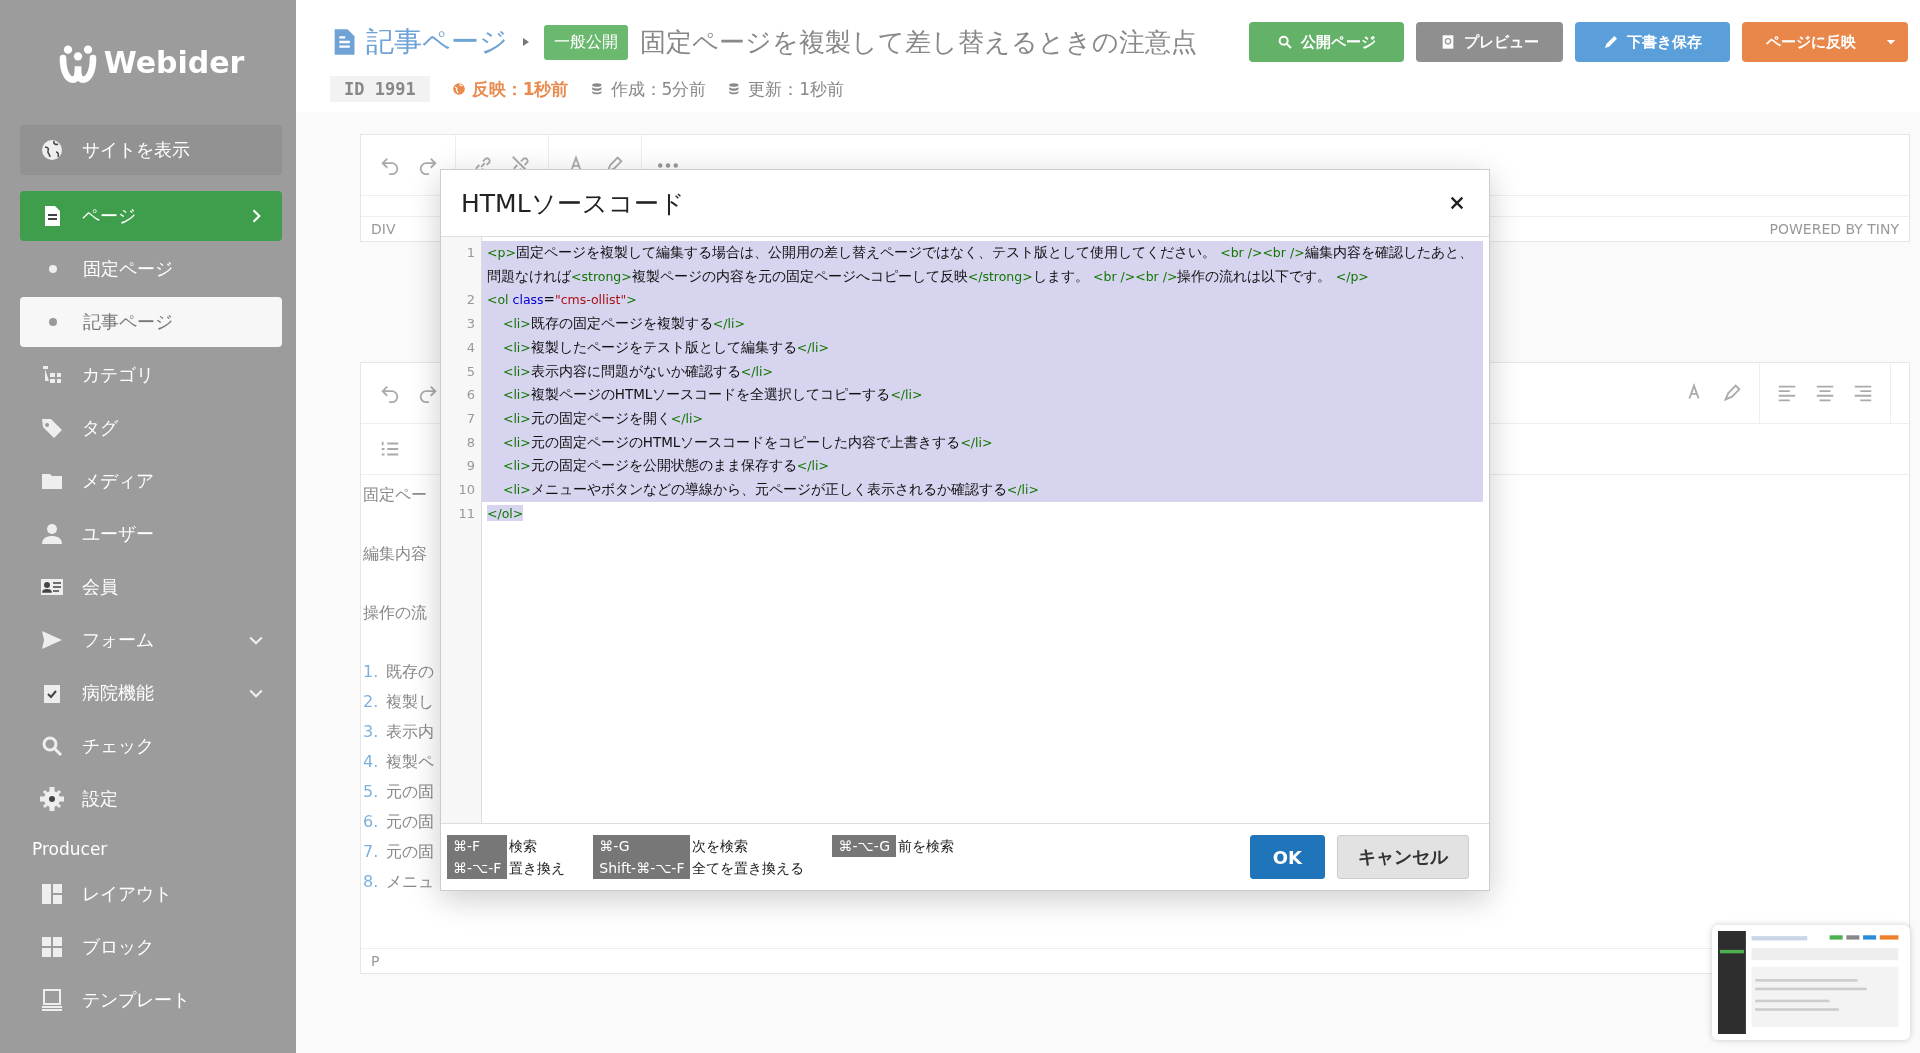 The height and width of the screenshot is (1053, 1920). What do you see at coordinates (151, 1000) in the screenshot?
I see `sidebar-item: テンプレート` at bounding box center [151, 1000].